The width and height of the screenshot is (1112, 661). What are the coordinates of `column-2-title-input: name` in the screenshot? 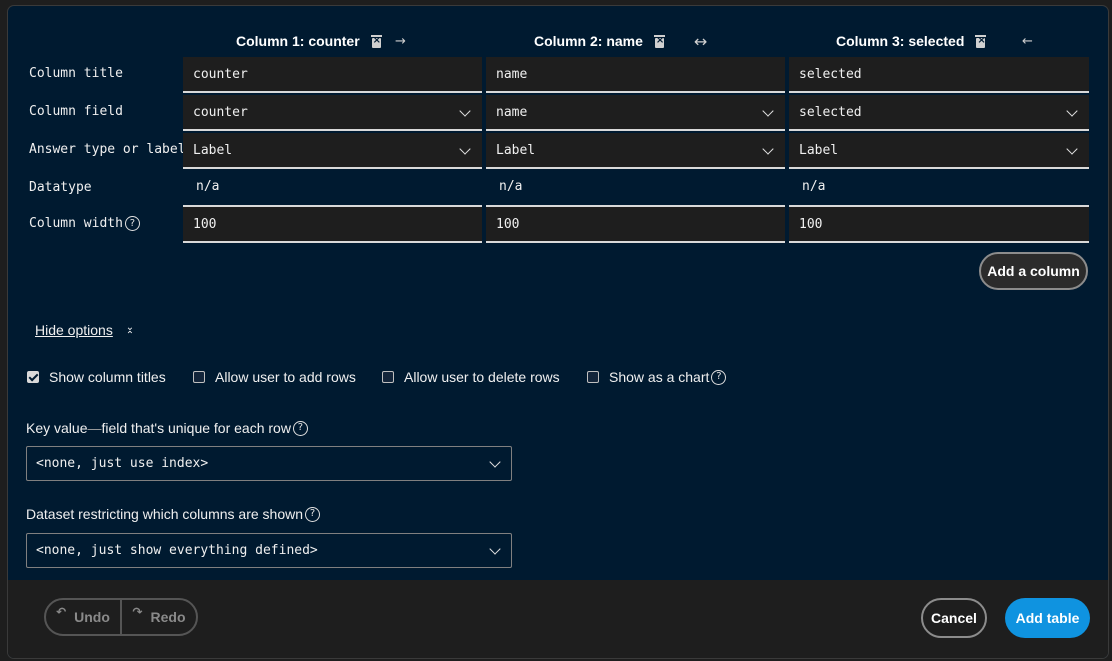 It's located at (635, 75).